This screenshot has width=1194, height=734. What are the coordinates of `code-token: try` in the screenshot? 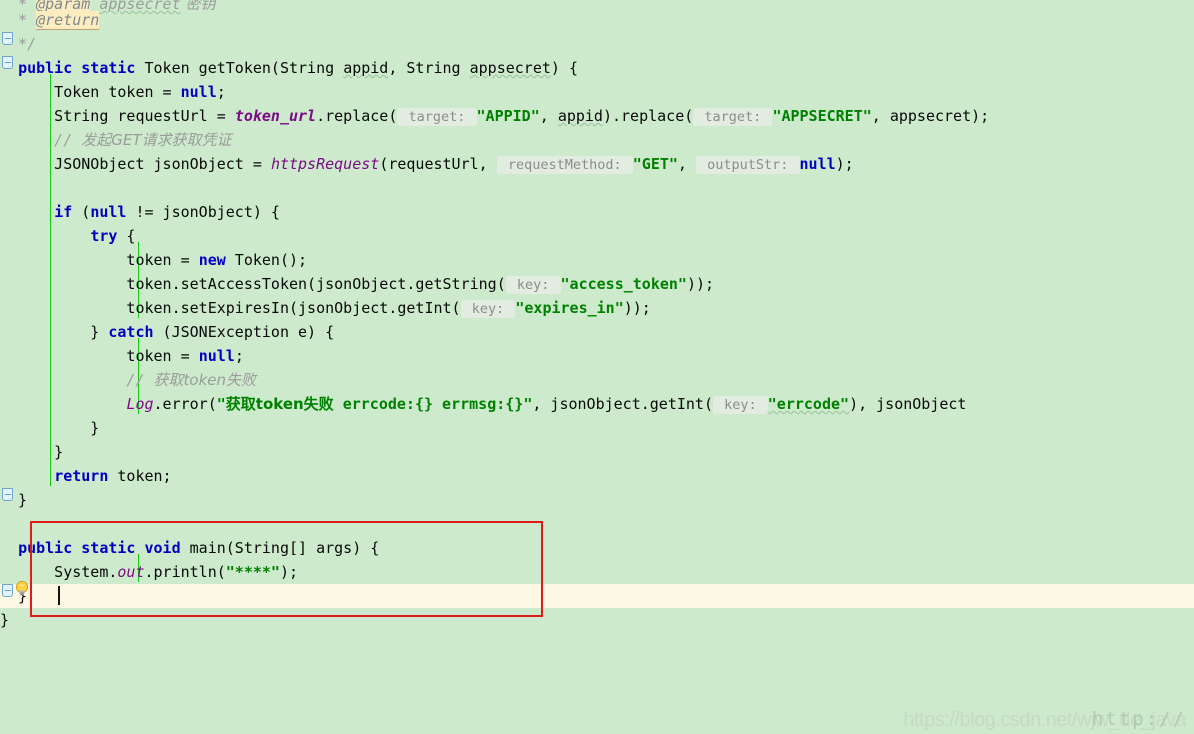 It's located at (104, 236).